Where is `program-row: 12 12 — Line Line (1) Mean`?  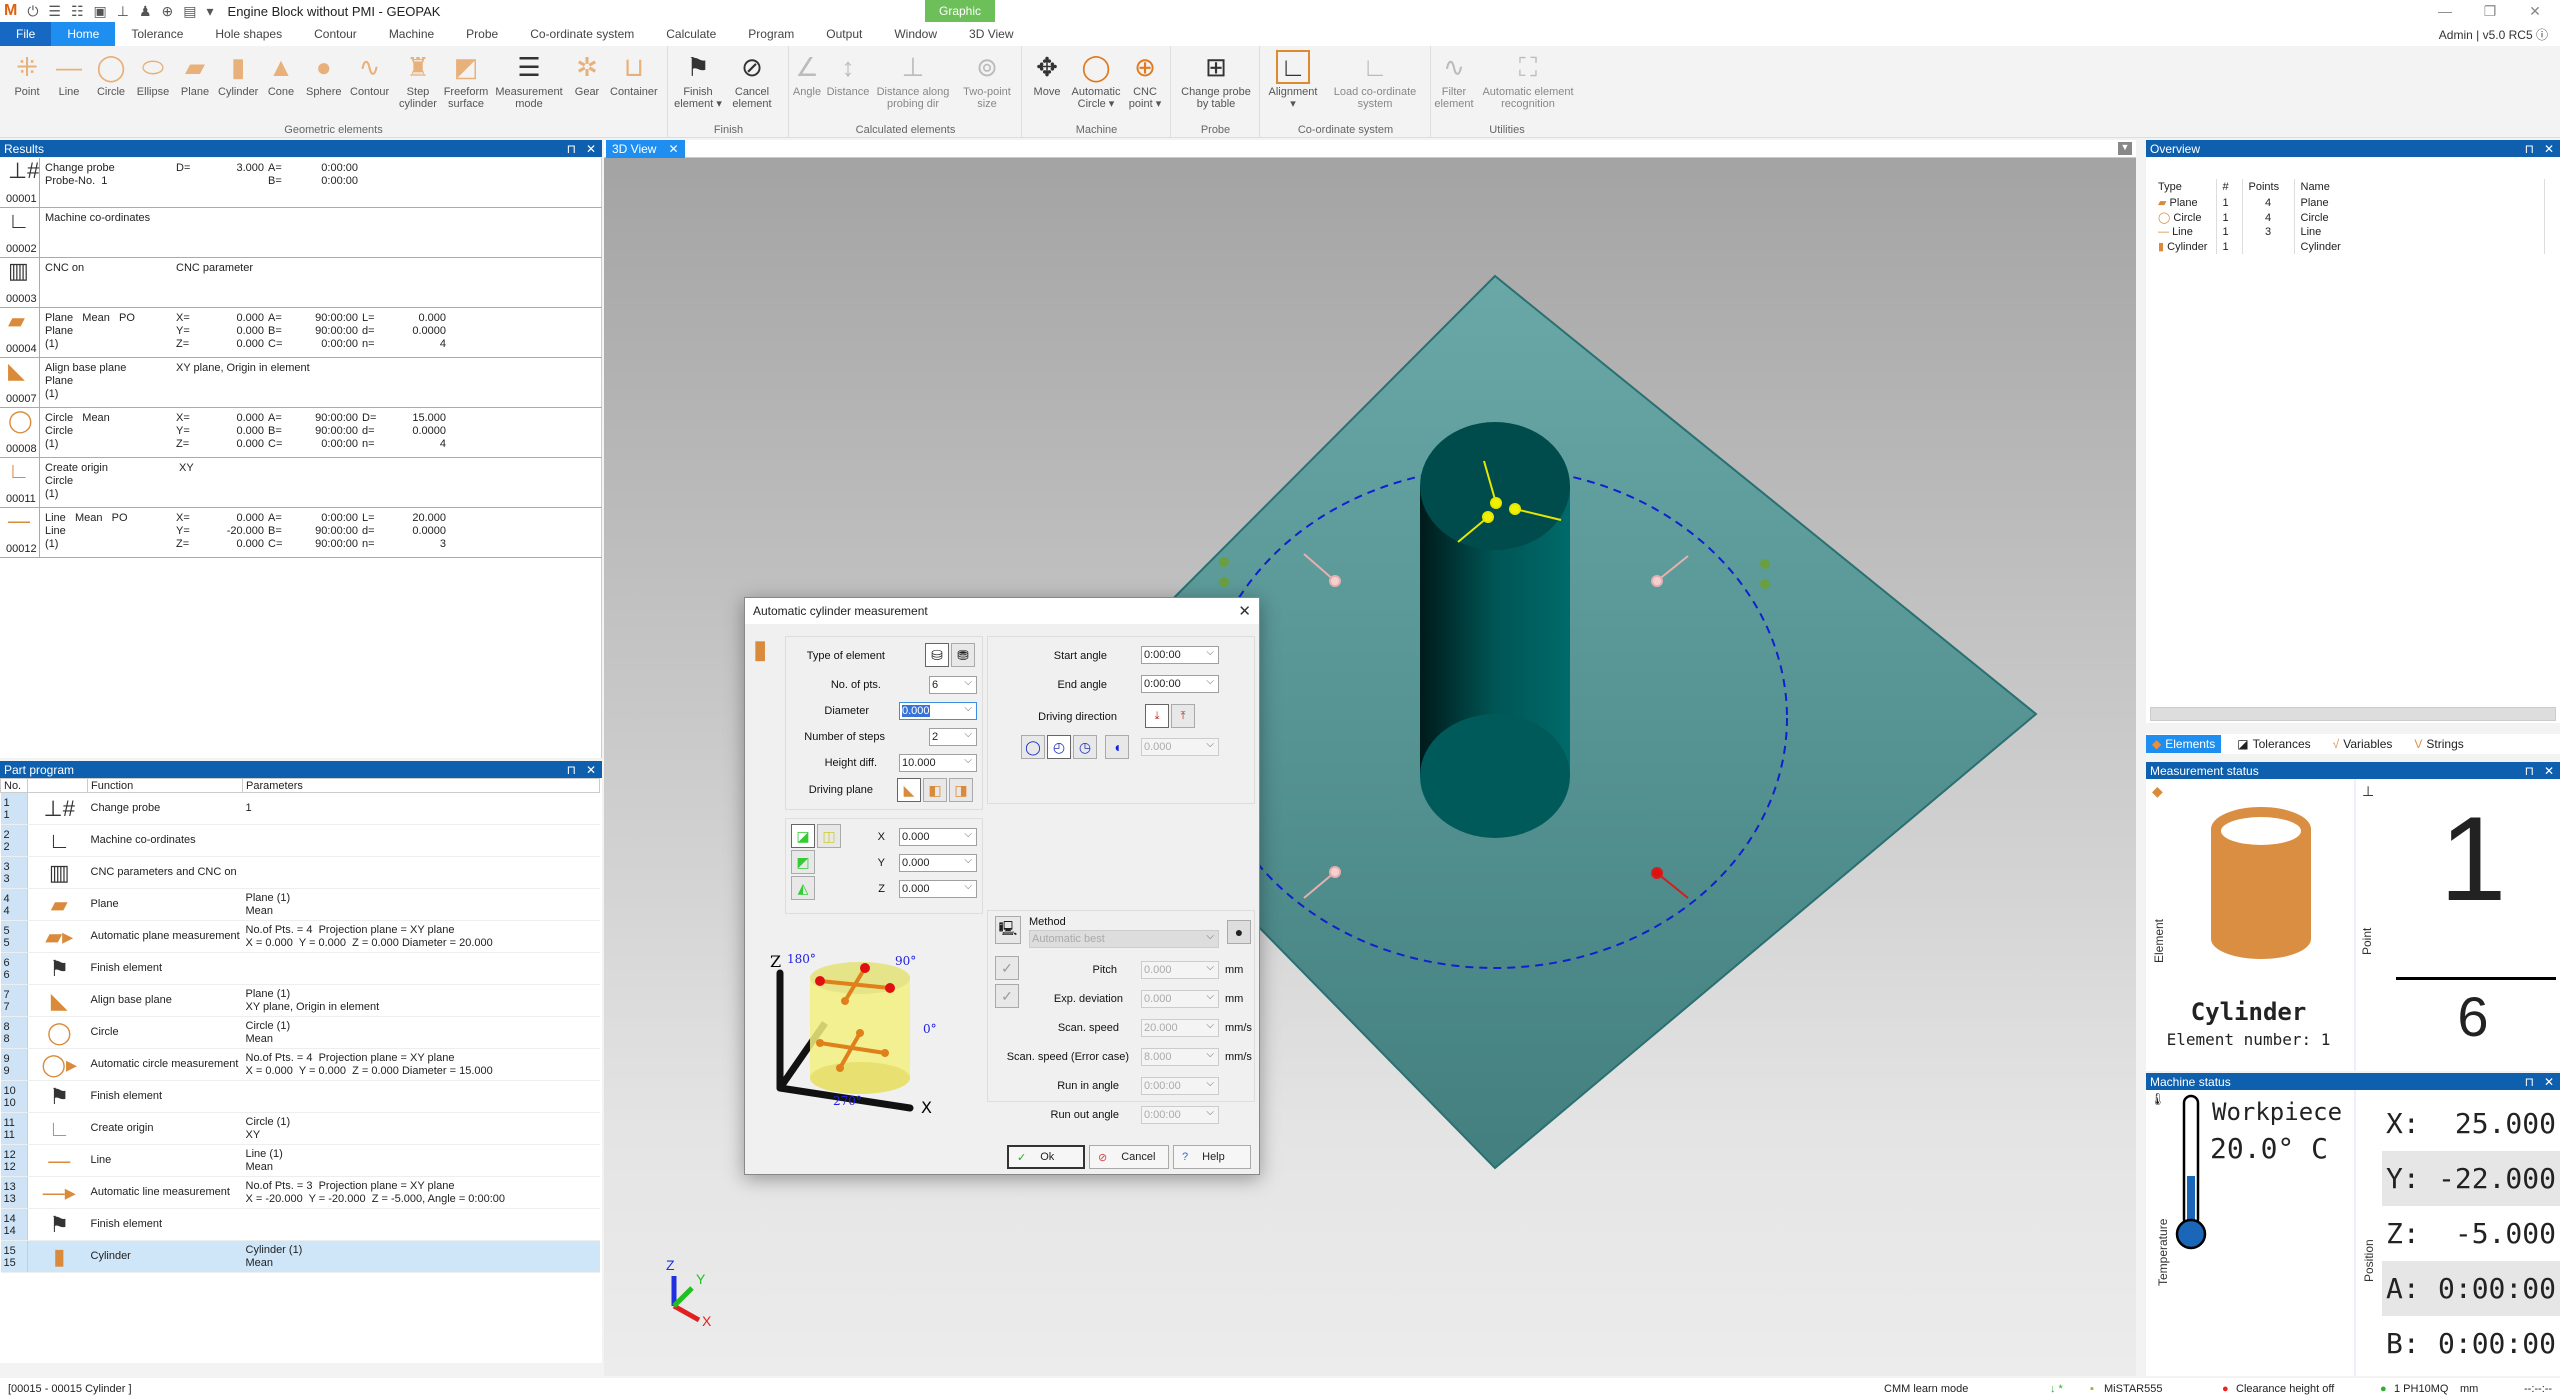 program-row: 12 12 — Line Line (1) Mean is located at coordinates (300, 1160).